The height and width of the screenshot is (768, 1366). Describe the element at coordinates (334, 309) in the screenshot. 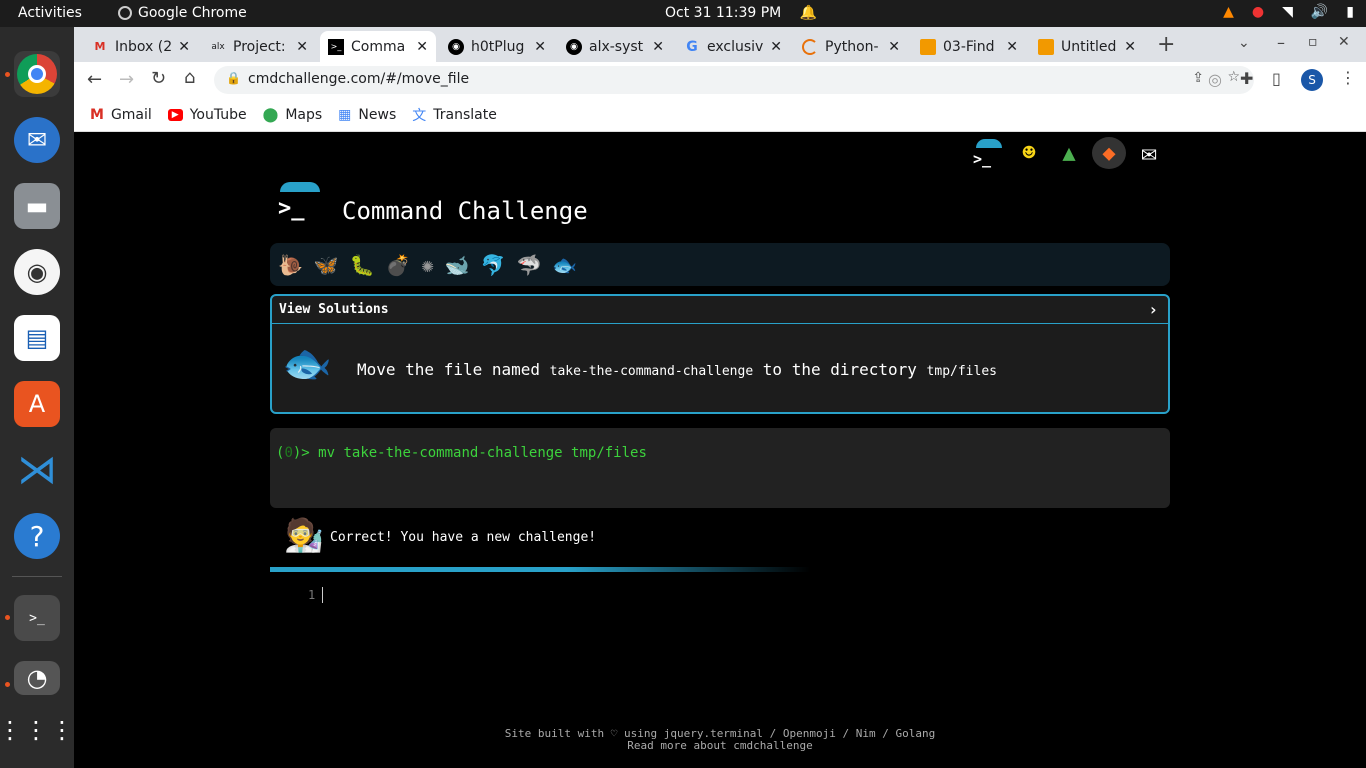

I see `view-solutions-label: View Solutions` at that location.